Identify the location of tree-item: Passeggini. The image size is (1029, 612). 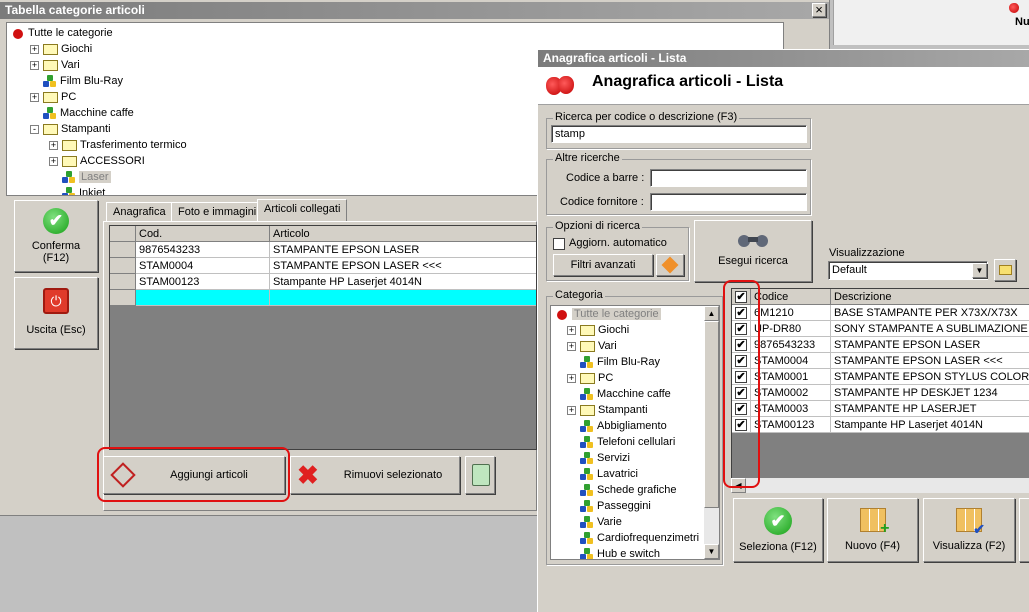
(609, 506).